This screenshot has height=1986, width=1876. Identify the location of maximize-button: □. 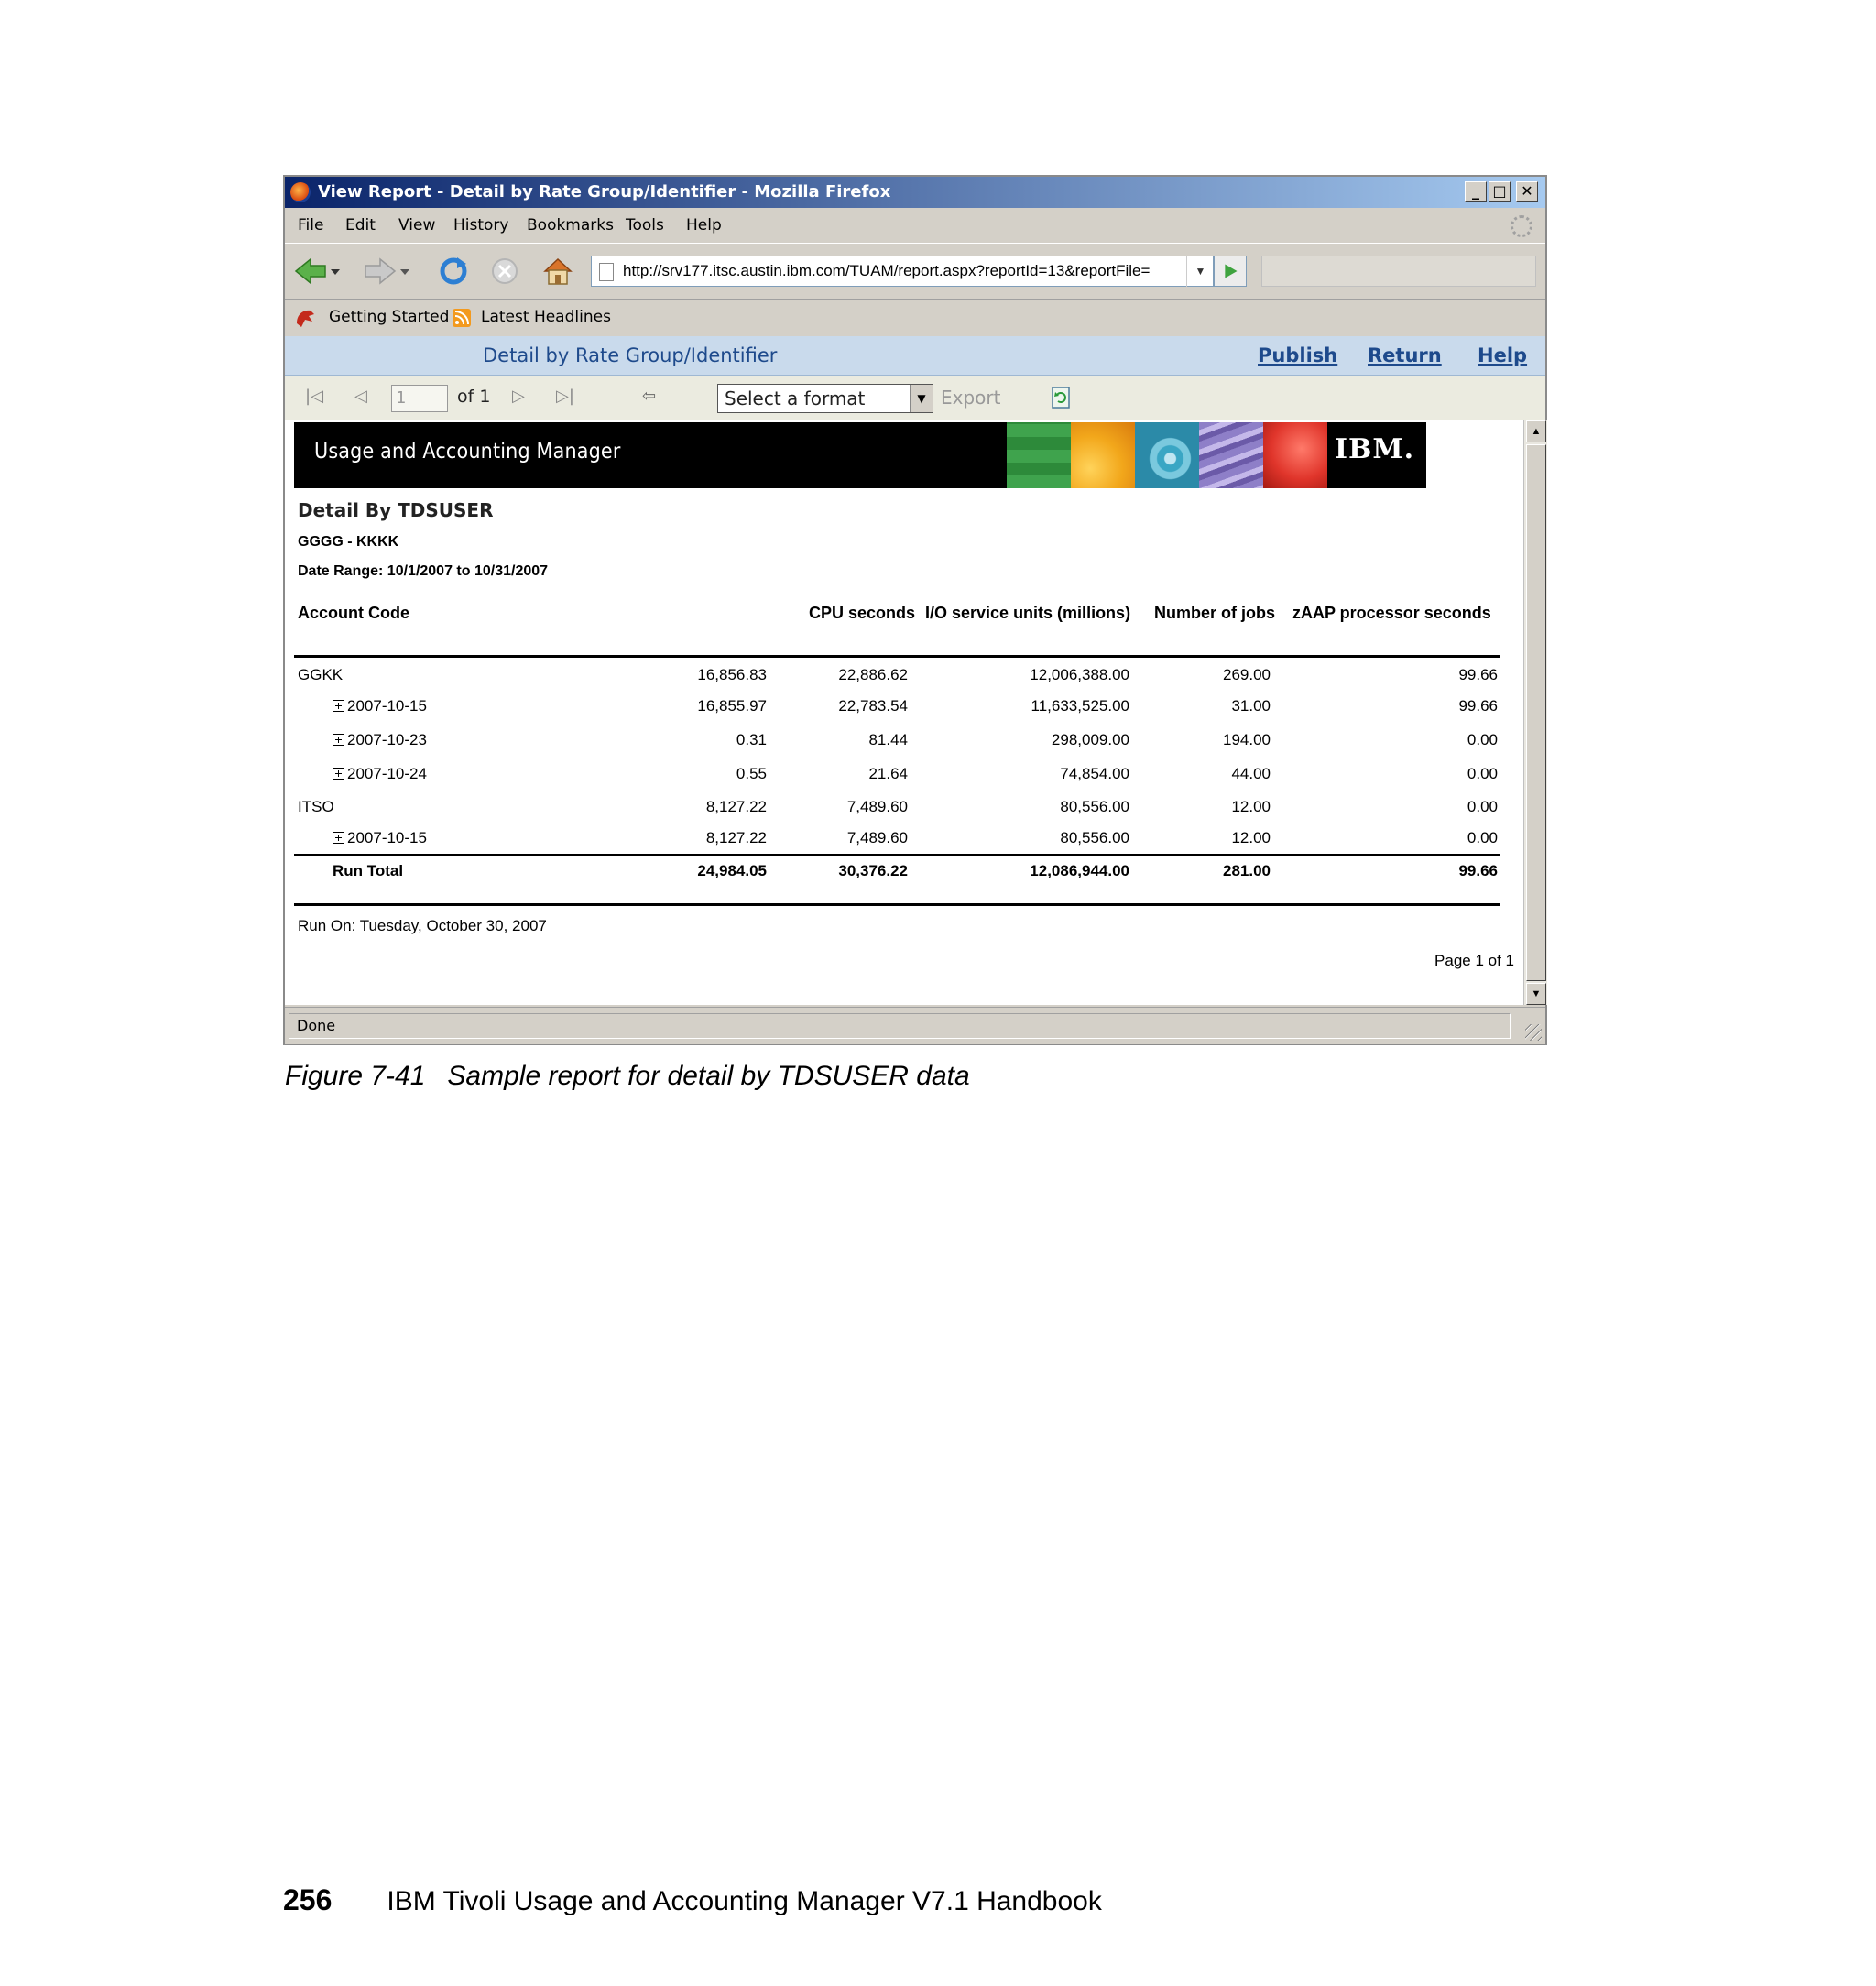
(1500, 191).